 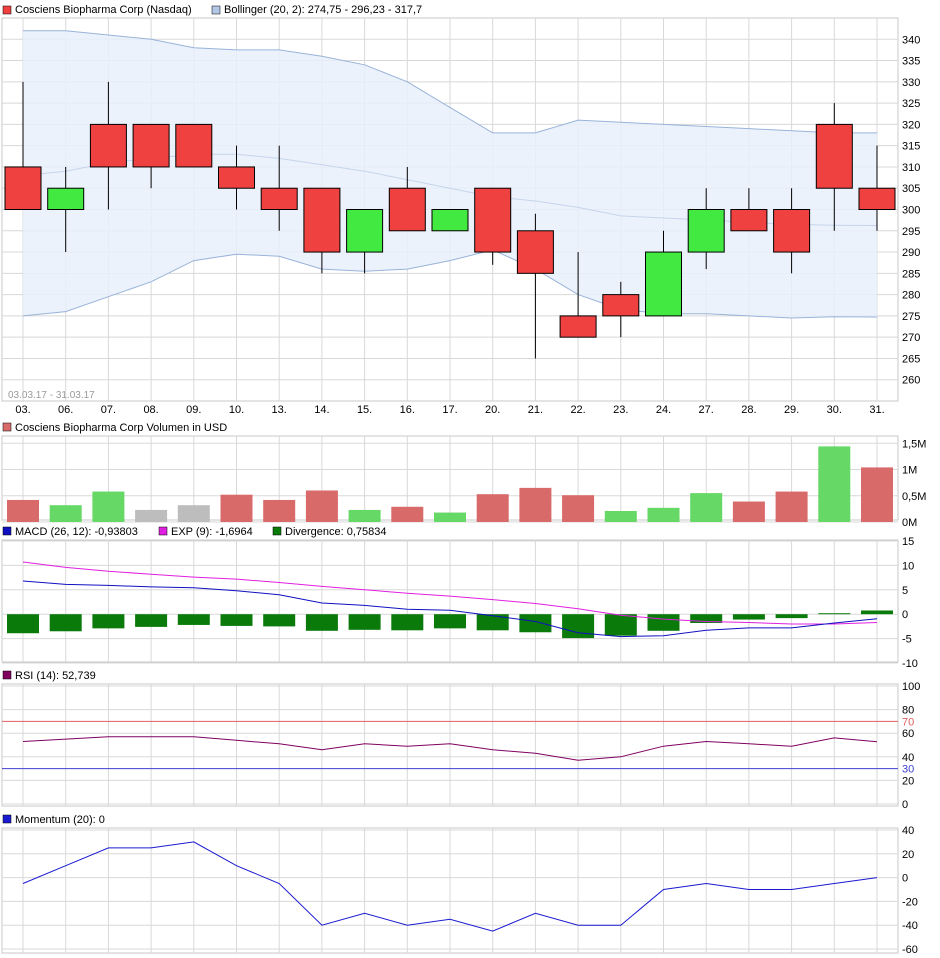 What do you see at coordinates (911, 687) in the screenshot?
I see `y-tick-label: 100` at bounding box center [911, 687].